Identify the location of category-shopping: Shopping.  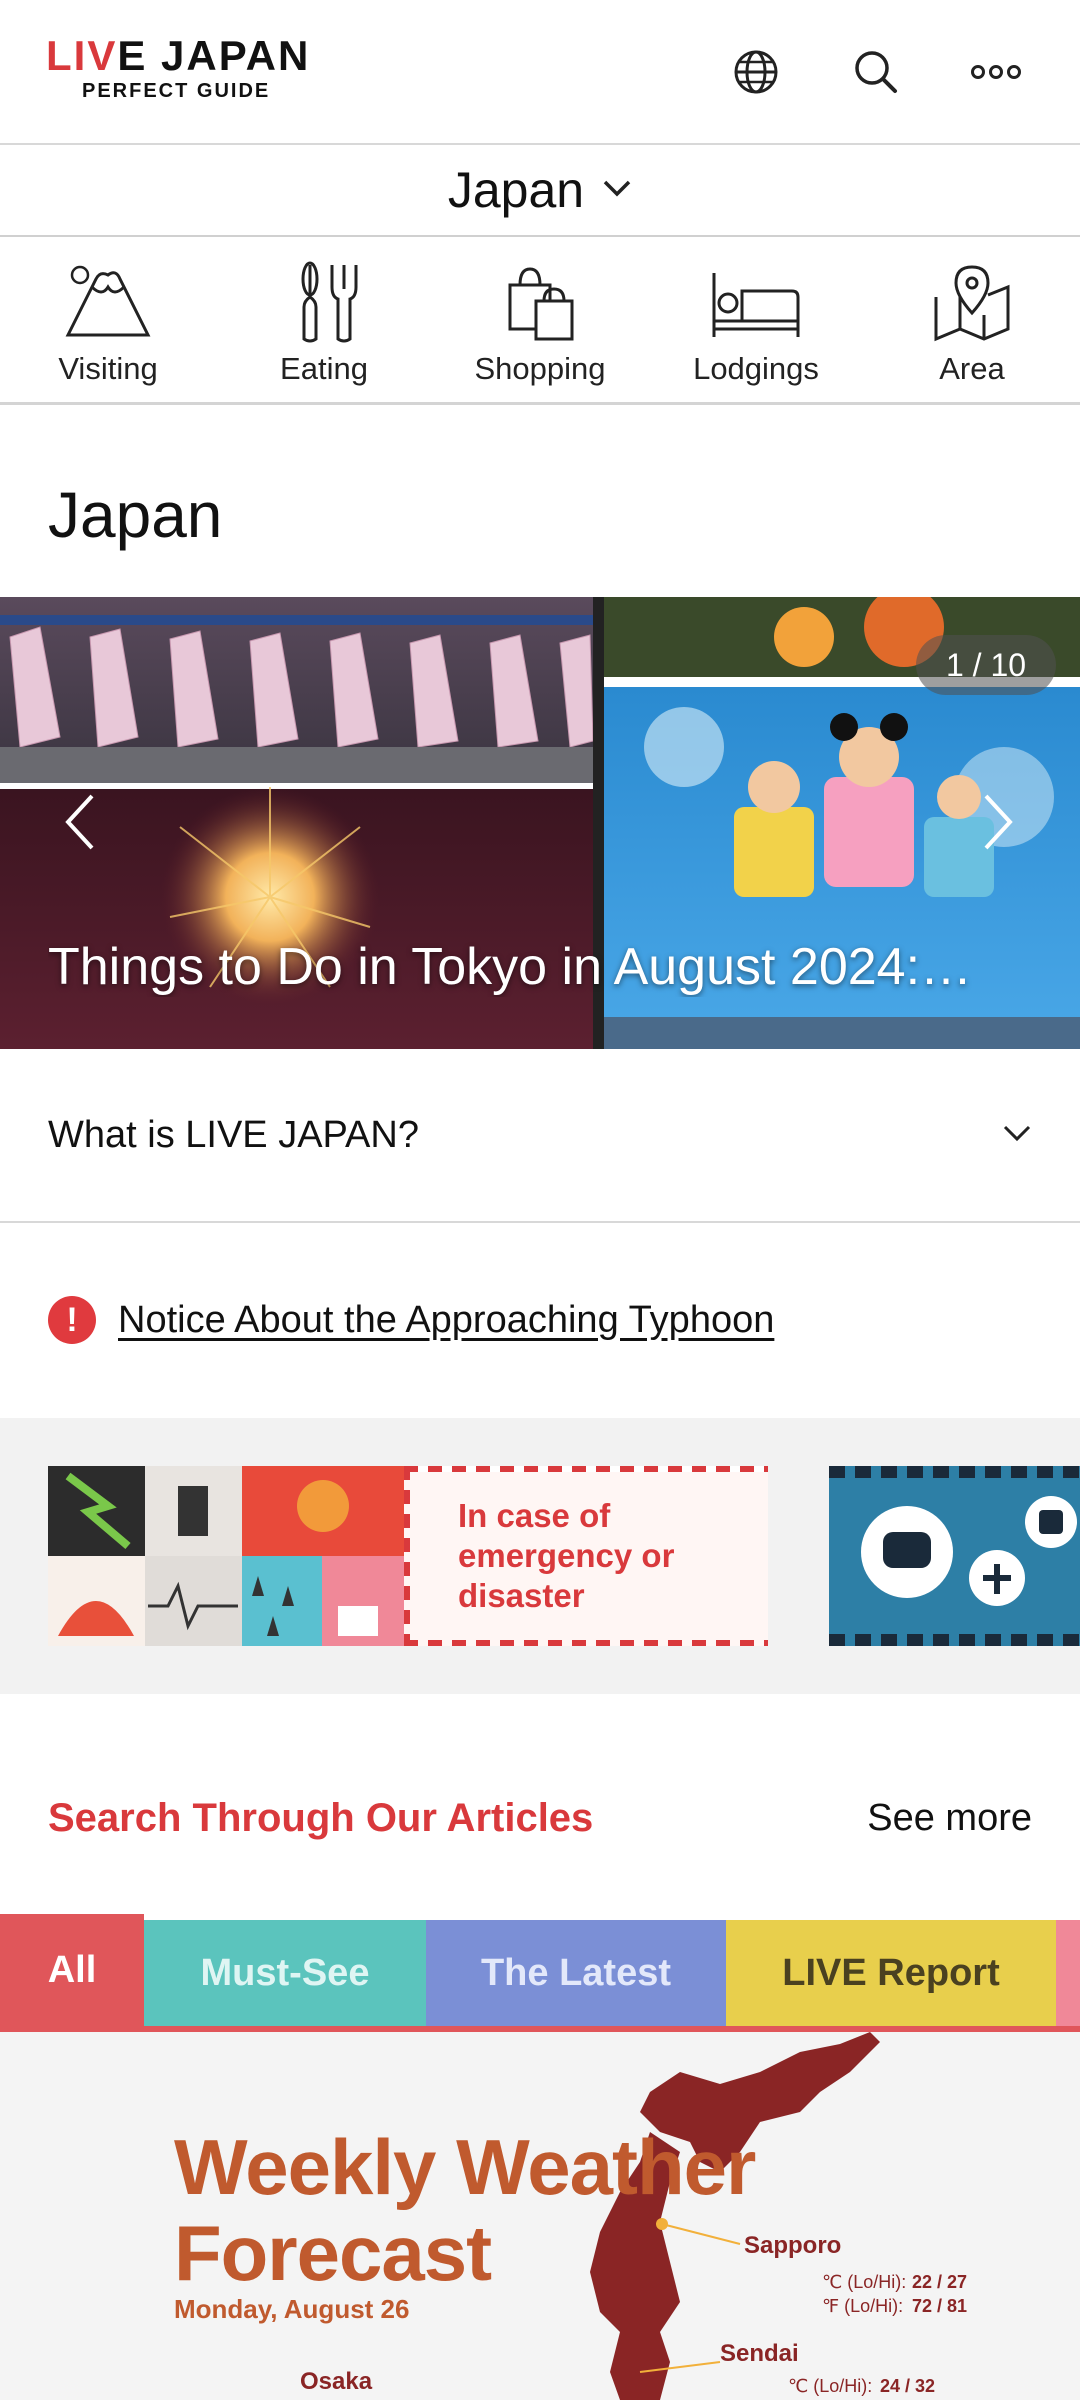
(540, 319).